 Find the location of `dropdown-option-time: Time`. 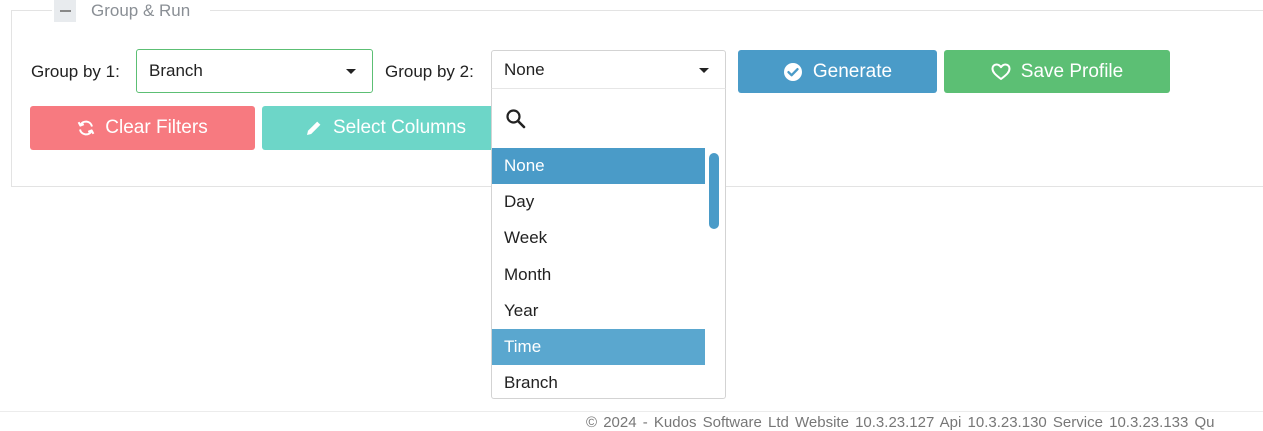

dropdown-option-time: Time is located at coordinates (598, 347).